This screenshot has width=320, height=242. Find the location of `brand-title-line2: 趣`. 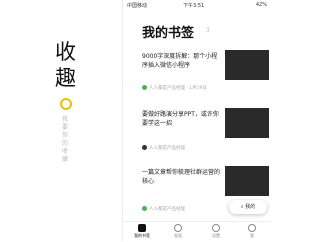

brand-title-line2: 趣 is located at coordinates (65, 78).